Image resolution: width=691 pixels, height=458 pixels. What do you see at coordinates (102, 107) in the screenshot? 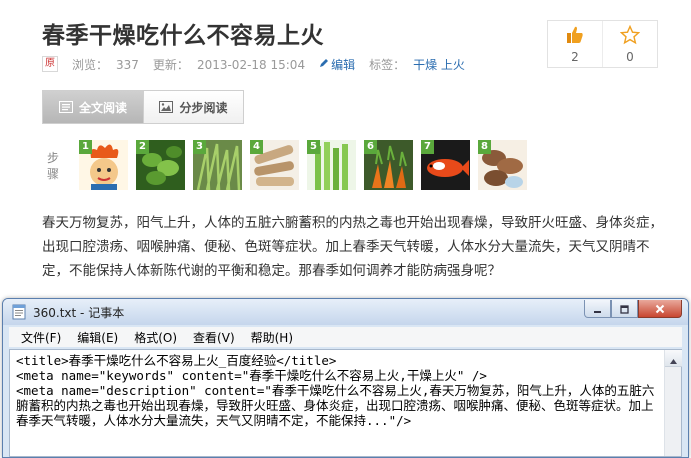
I see `tab-full-text-label: 全文阅读` at bounding box center [102, 107].